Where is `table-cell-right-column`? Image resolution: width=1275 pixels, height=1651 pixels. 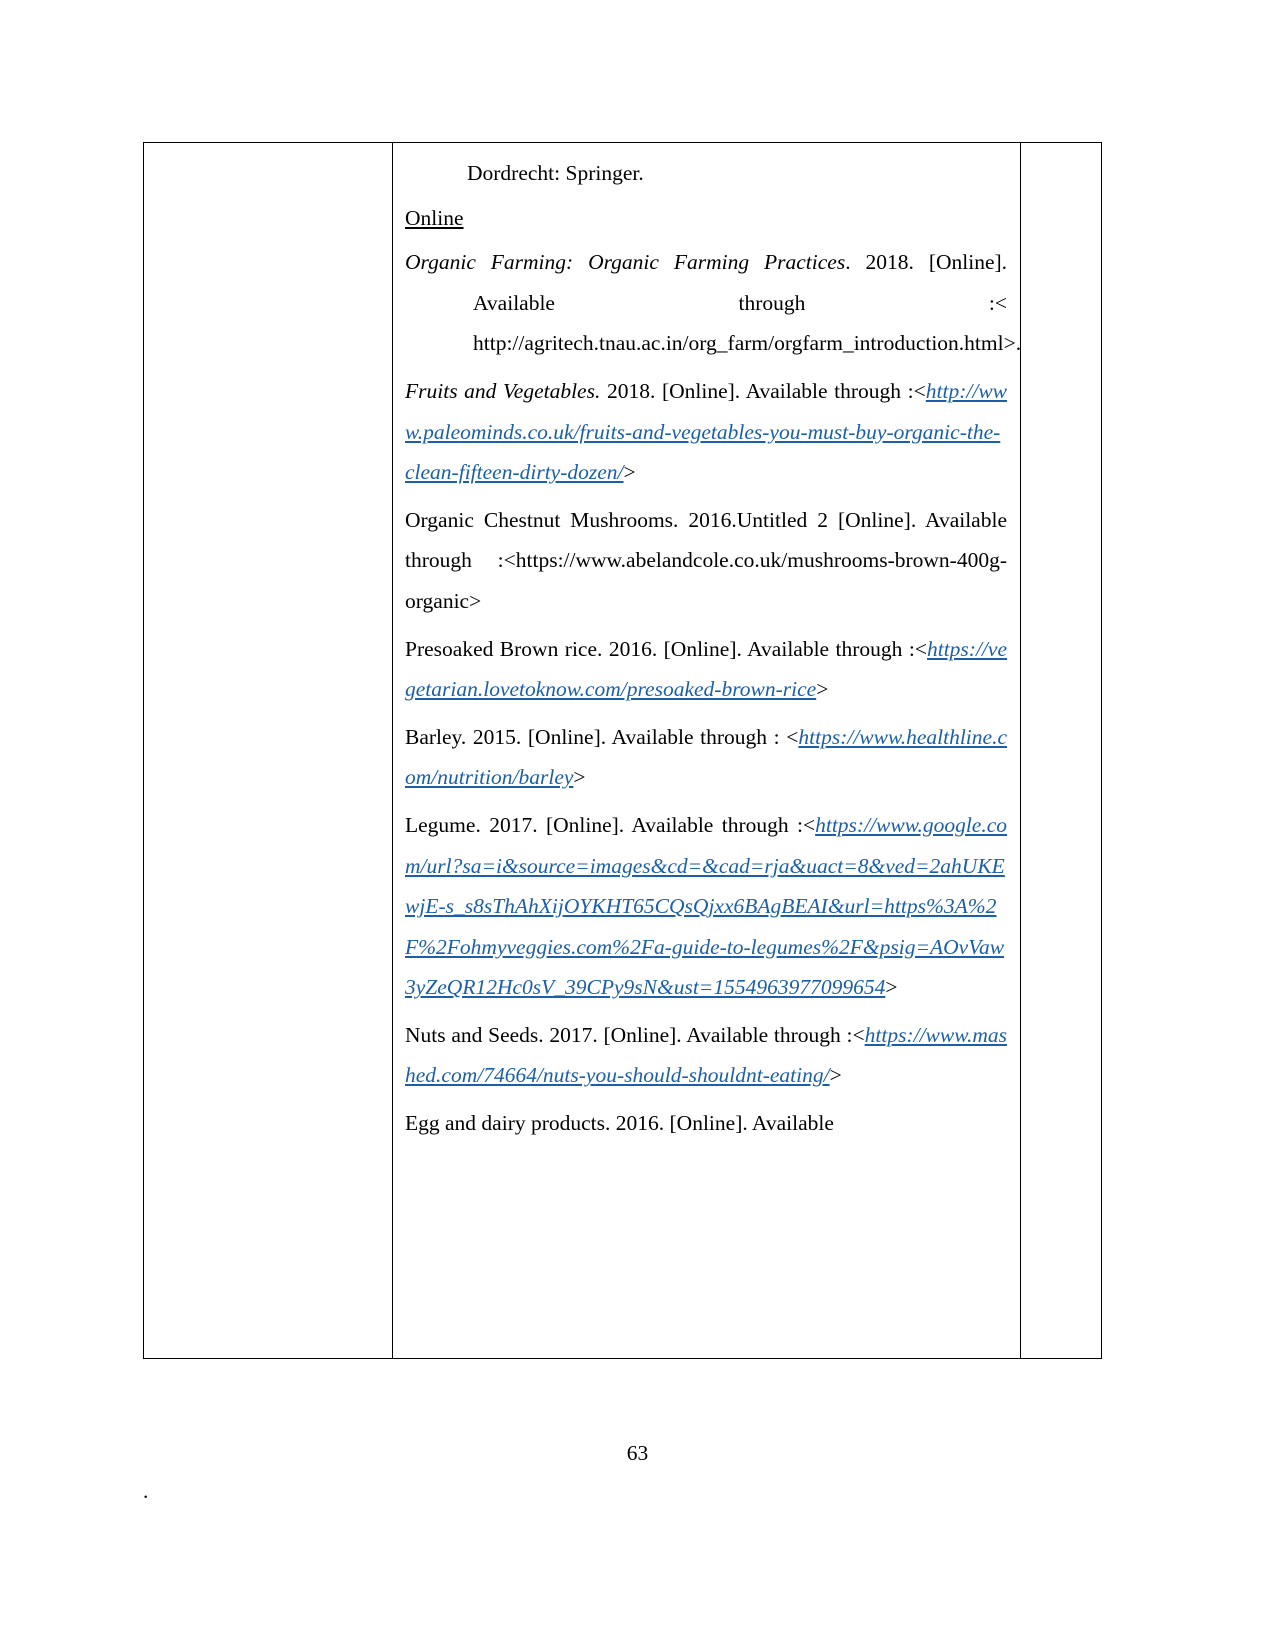 table-cell-right-column is located at coordinates (1061, 750).